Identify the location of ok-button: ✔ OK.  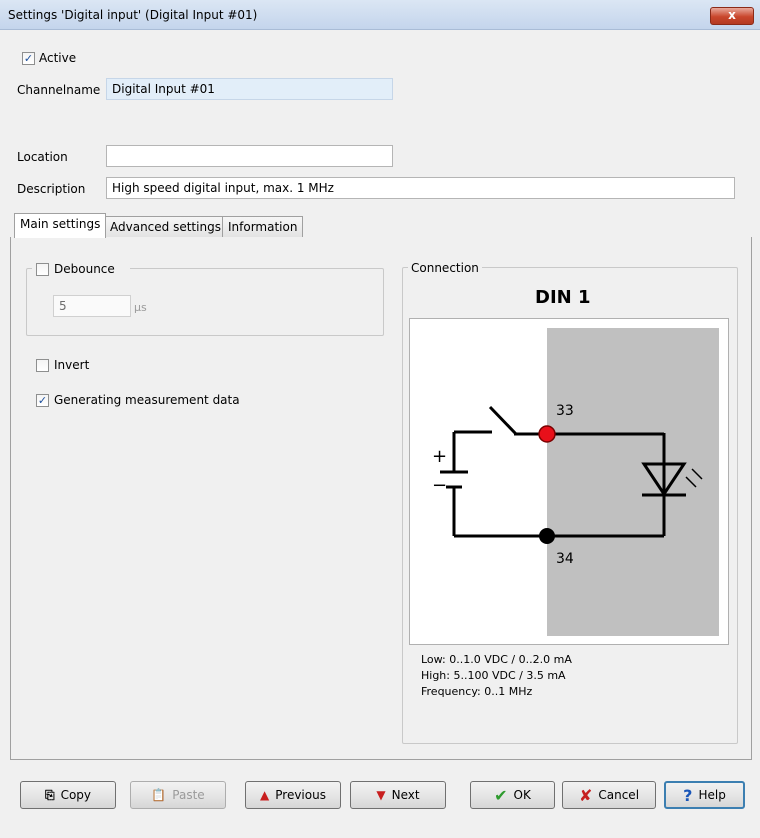
(512, 795).